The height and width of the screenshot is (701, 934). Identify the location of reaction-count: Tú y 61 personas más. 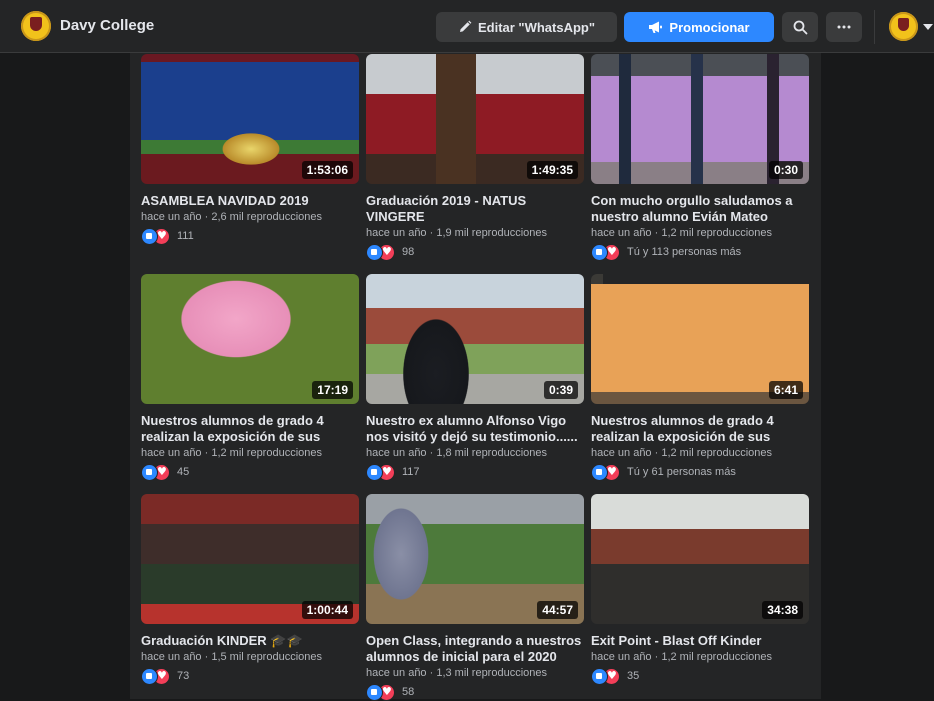
(681, 472).